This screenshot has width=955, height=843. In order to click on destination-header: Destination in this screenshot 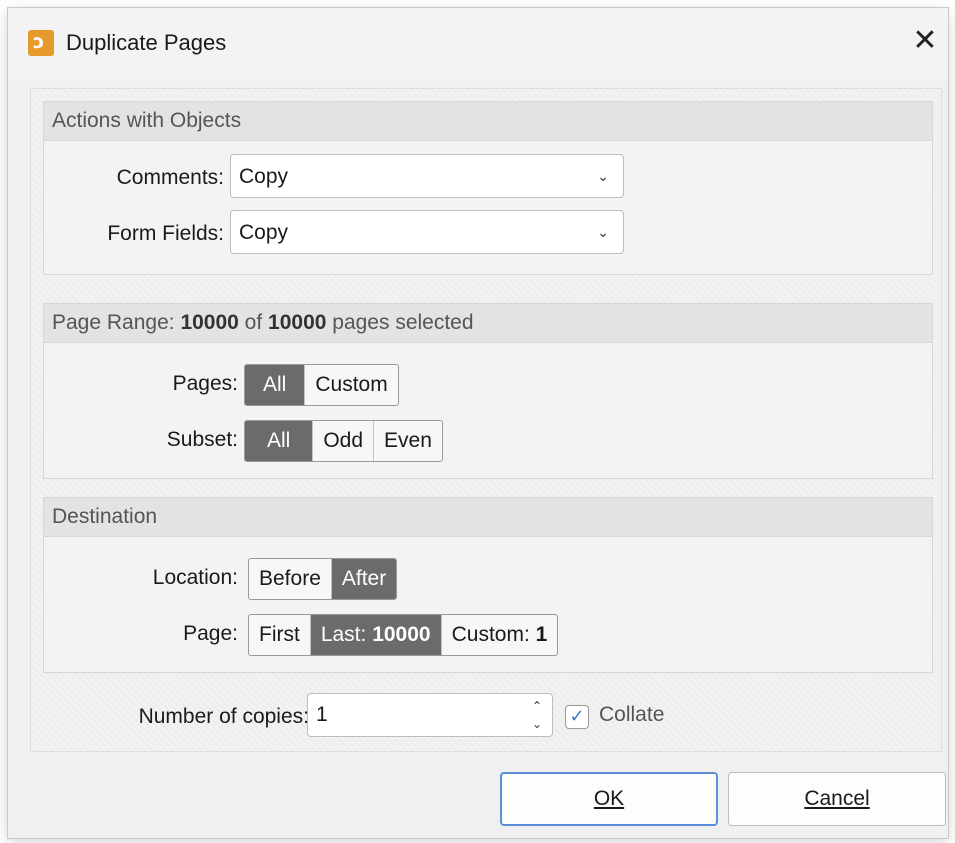, I will do `click(488, 517)`.